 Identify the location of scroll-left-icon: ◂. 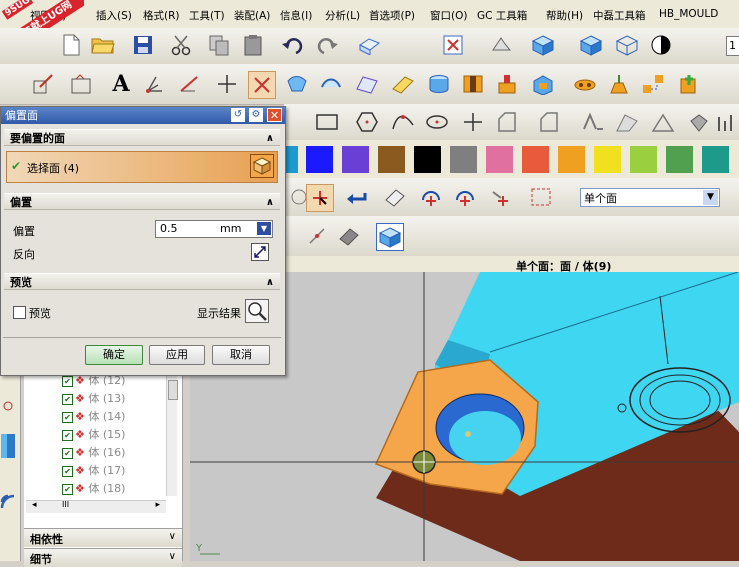
(34, 505).